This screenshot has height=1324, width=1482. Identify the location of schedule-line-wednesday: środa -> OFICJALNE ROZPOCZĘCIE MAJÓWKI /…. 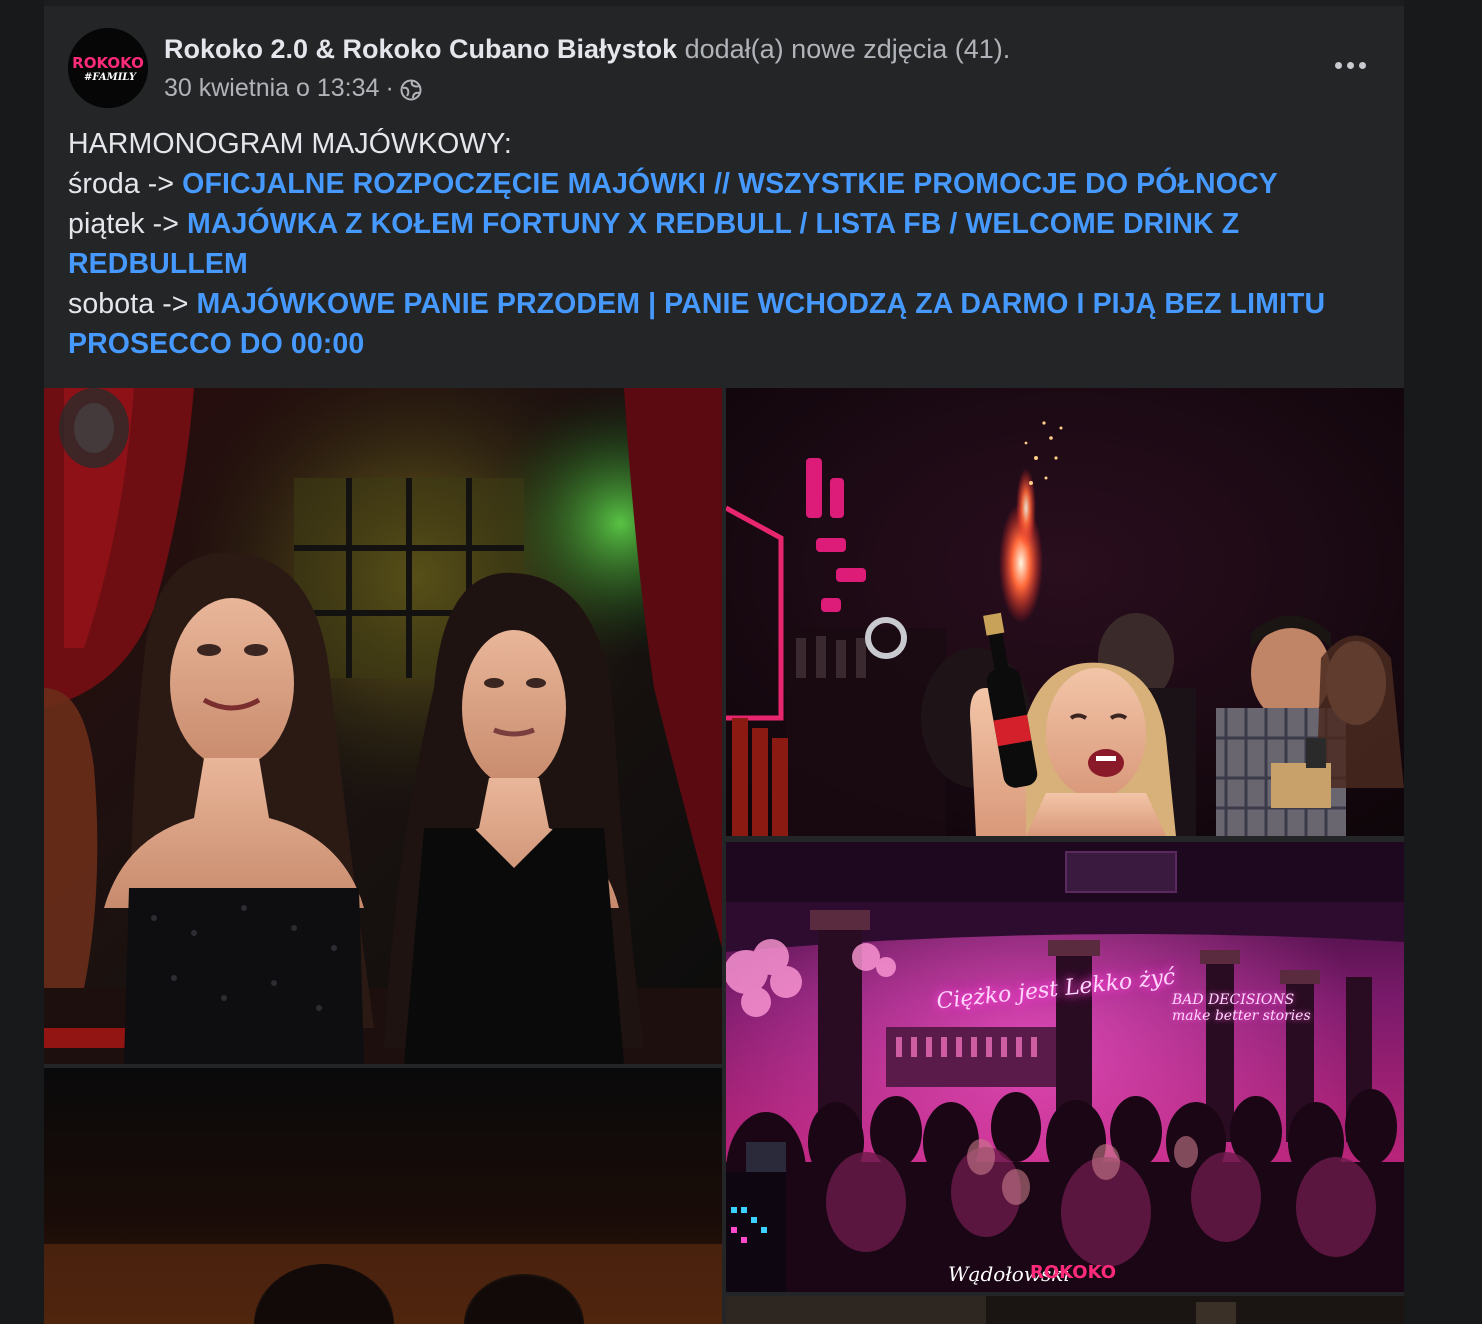
(728, 184).